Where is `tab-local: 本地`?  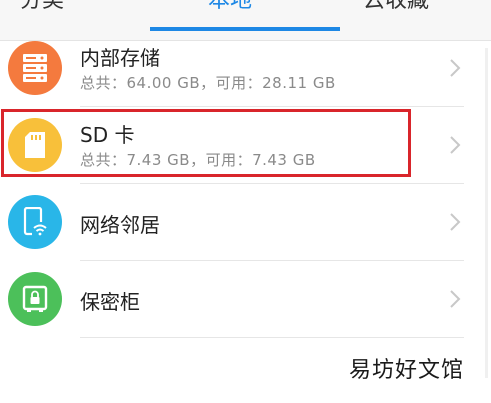
tab-local: 本地 is located at coordinates (230, 8).